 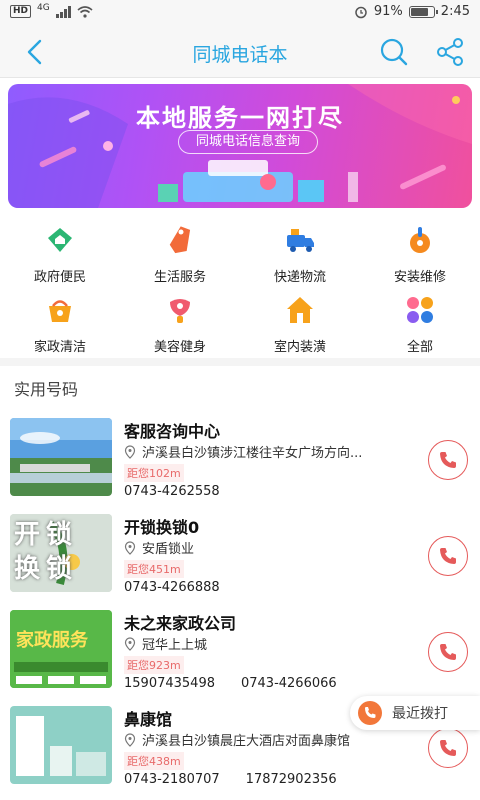 What do you see at coordinates (154, 665) in the screenshot?
I see `listing-distance: 距您923m` at bounding box center [154, 665].